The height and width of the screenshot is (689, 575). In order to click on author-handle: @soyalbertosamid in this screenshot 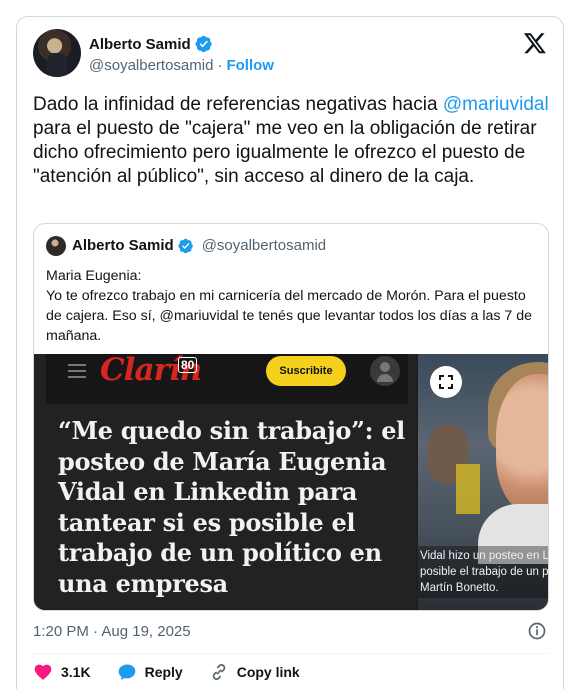, I will do `click(151, 65)`.